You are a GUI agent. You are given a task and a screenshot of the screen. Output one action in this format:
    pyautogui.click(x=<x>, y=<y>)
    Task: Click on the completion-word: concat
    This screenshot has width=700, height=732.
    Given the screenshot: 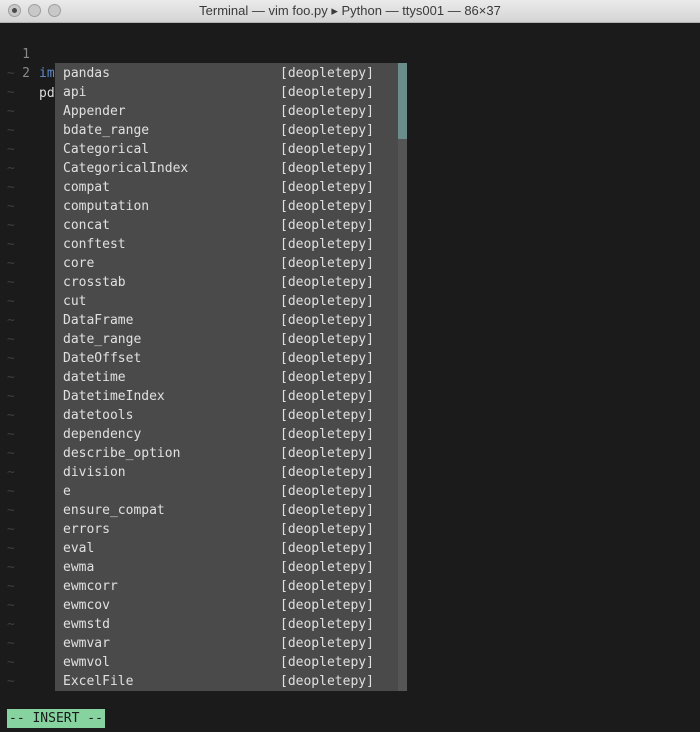 What is the action you would take?
    pyautogui.click(x=86, y=225)
    